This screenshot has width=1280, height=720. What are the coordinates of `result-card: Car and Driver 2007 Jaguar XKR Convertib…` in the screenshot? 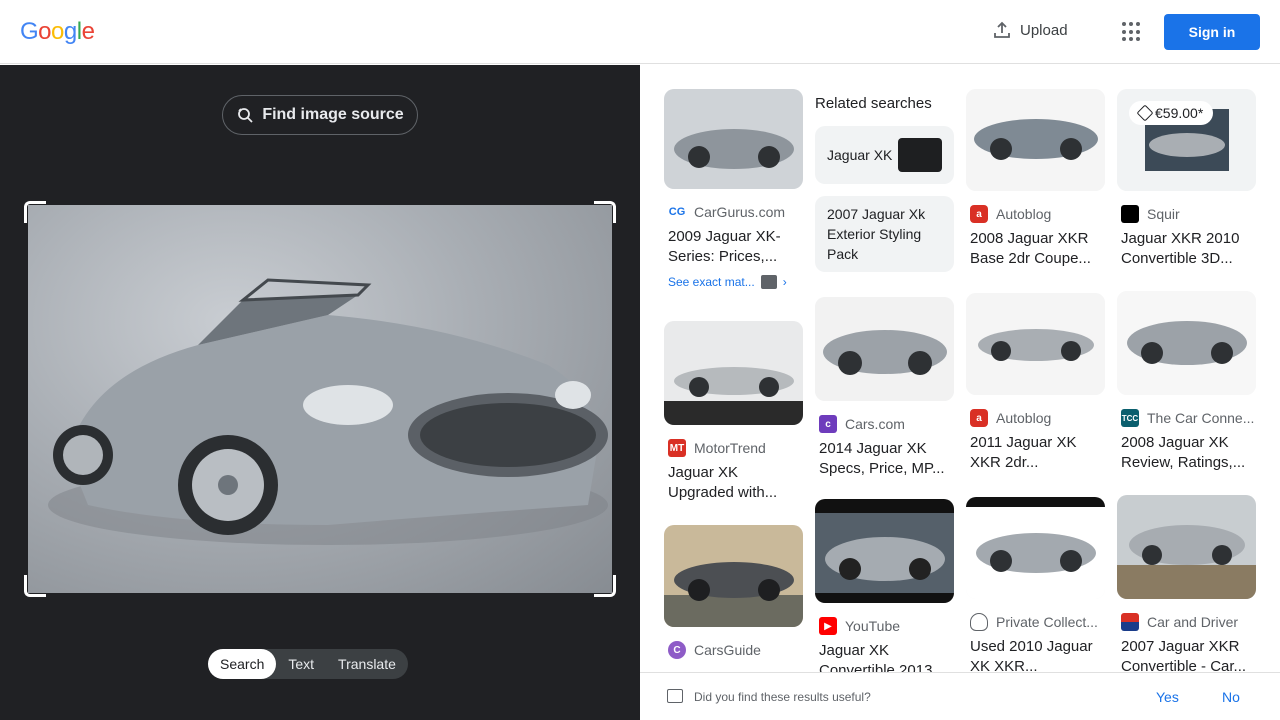 It's located at (1186, 586).